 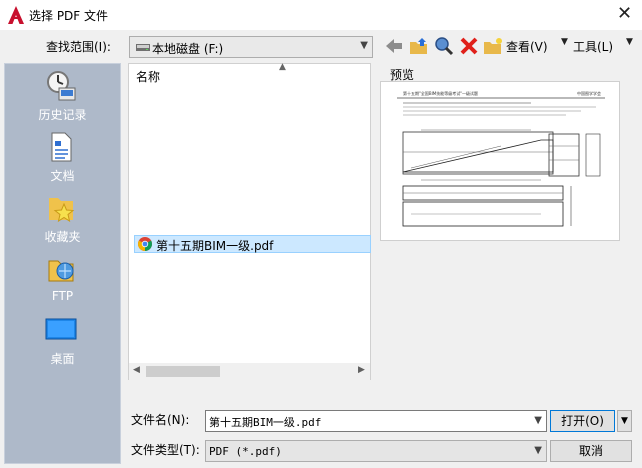 What do you see at coordinates (624, 13) in the screenshot?
I see `close-button: ✕` at bounding box center [624, 13].